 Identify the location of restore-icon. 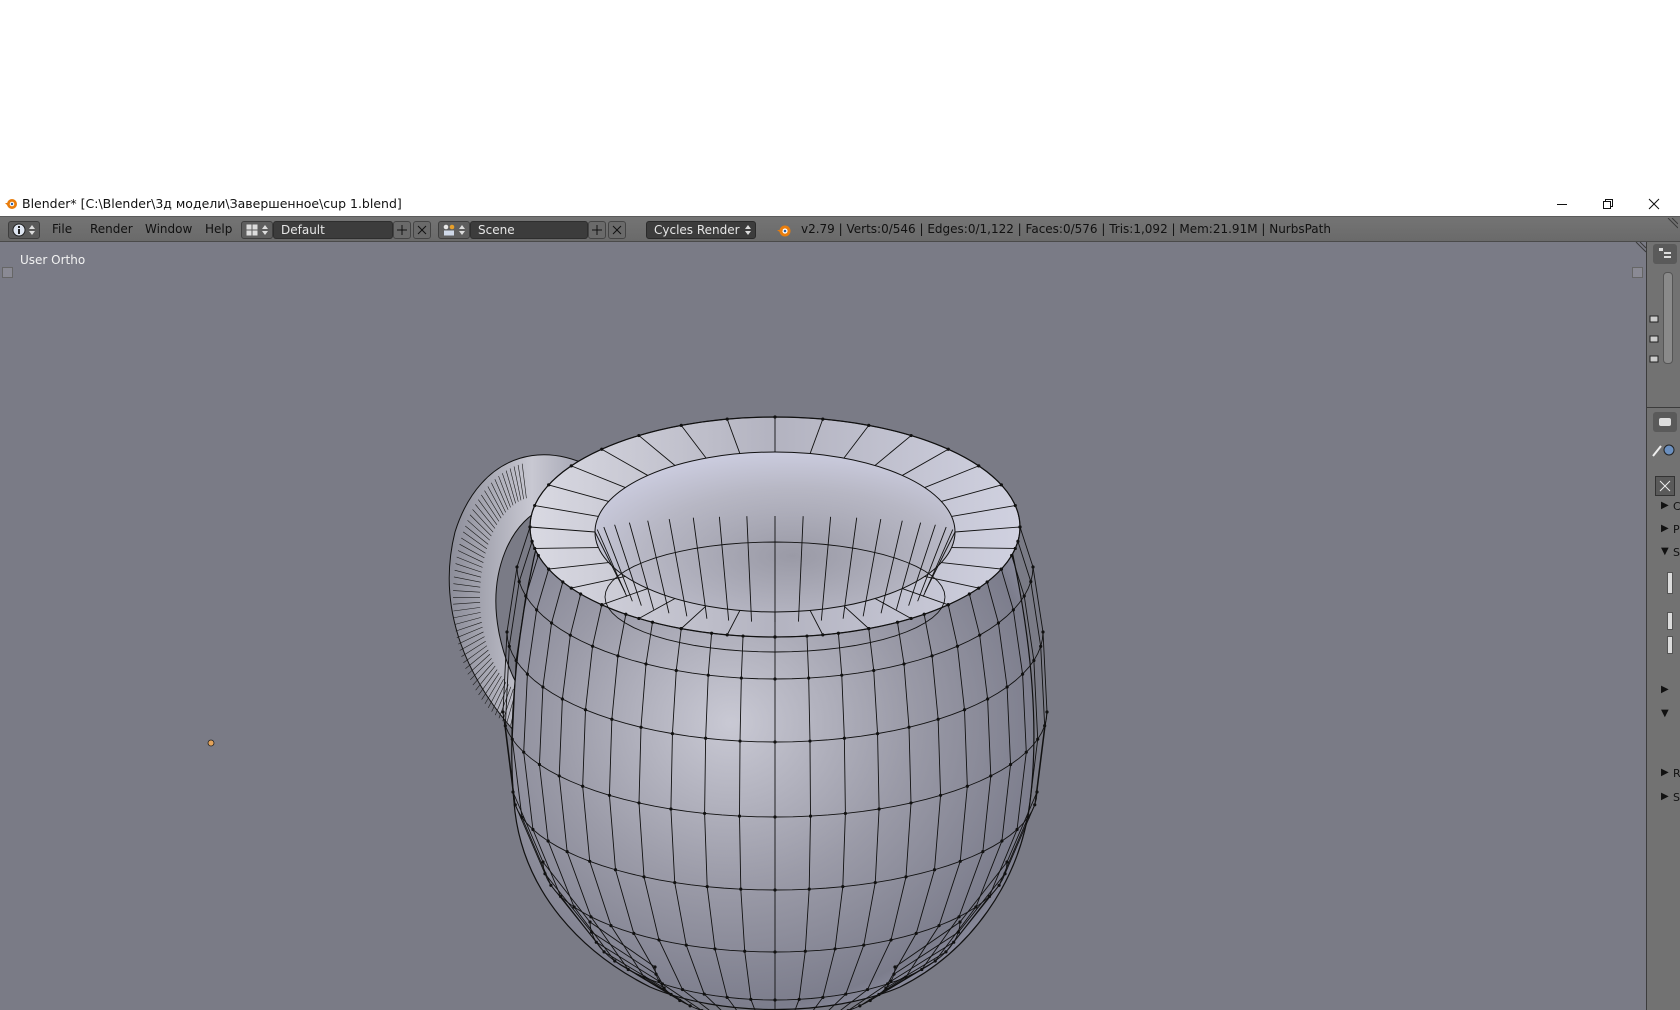
(1608, 204).